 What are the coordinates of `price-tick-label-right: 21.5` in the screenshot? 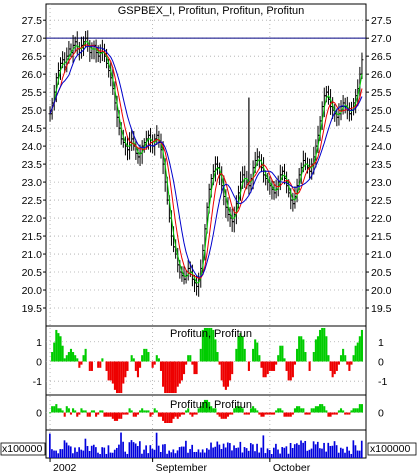 It's located at (381, 237).